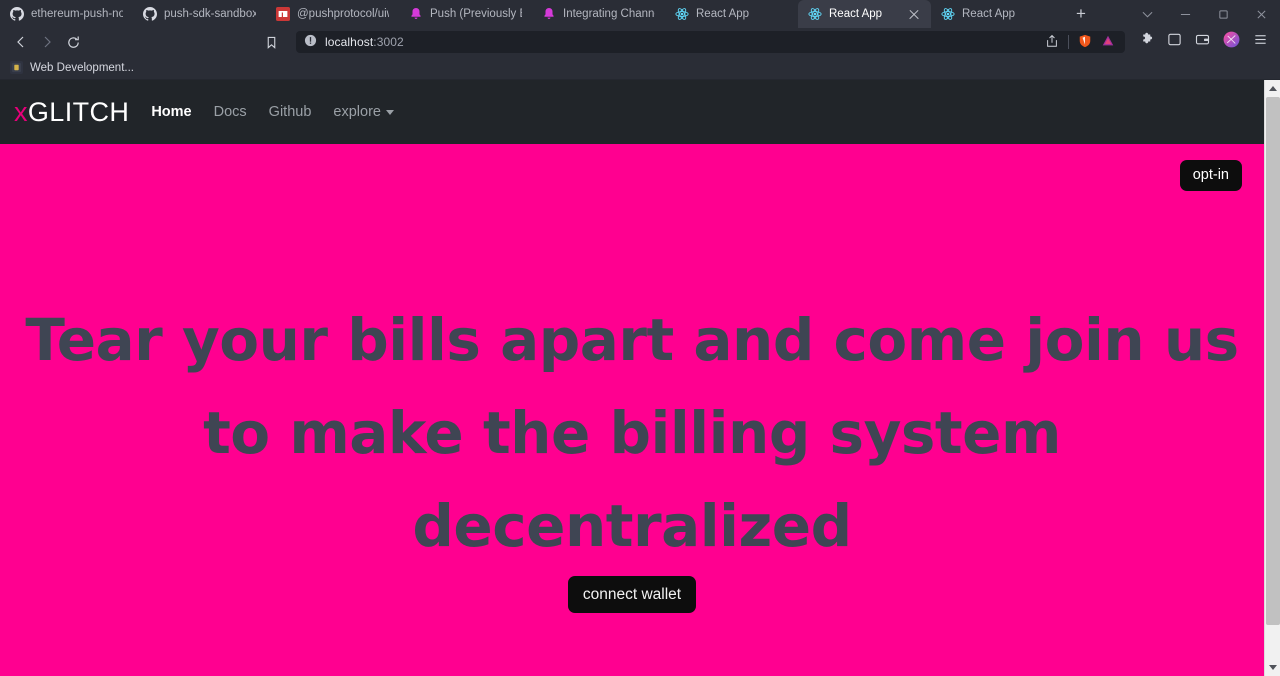  What do you see at coordinates (1147, 14) in the screenshot?
I see `tab-search-icon` at bounding box center [1147, 14].